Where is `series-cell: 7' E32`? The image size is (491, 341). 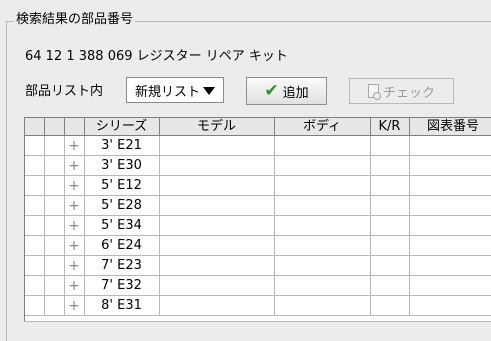
series-cell: 7' E32 is located at coordinates (122, 285).